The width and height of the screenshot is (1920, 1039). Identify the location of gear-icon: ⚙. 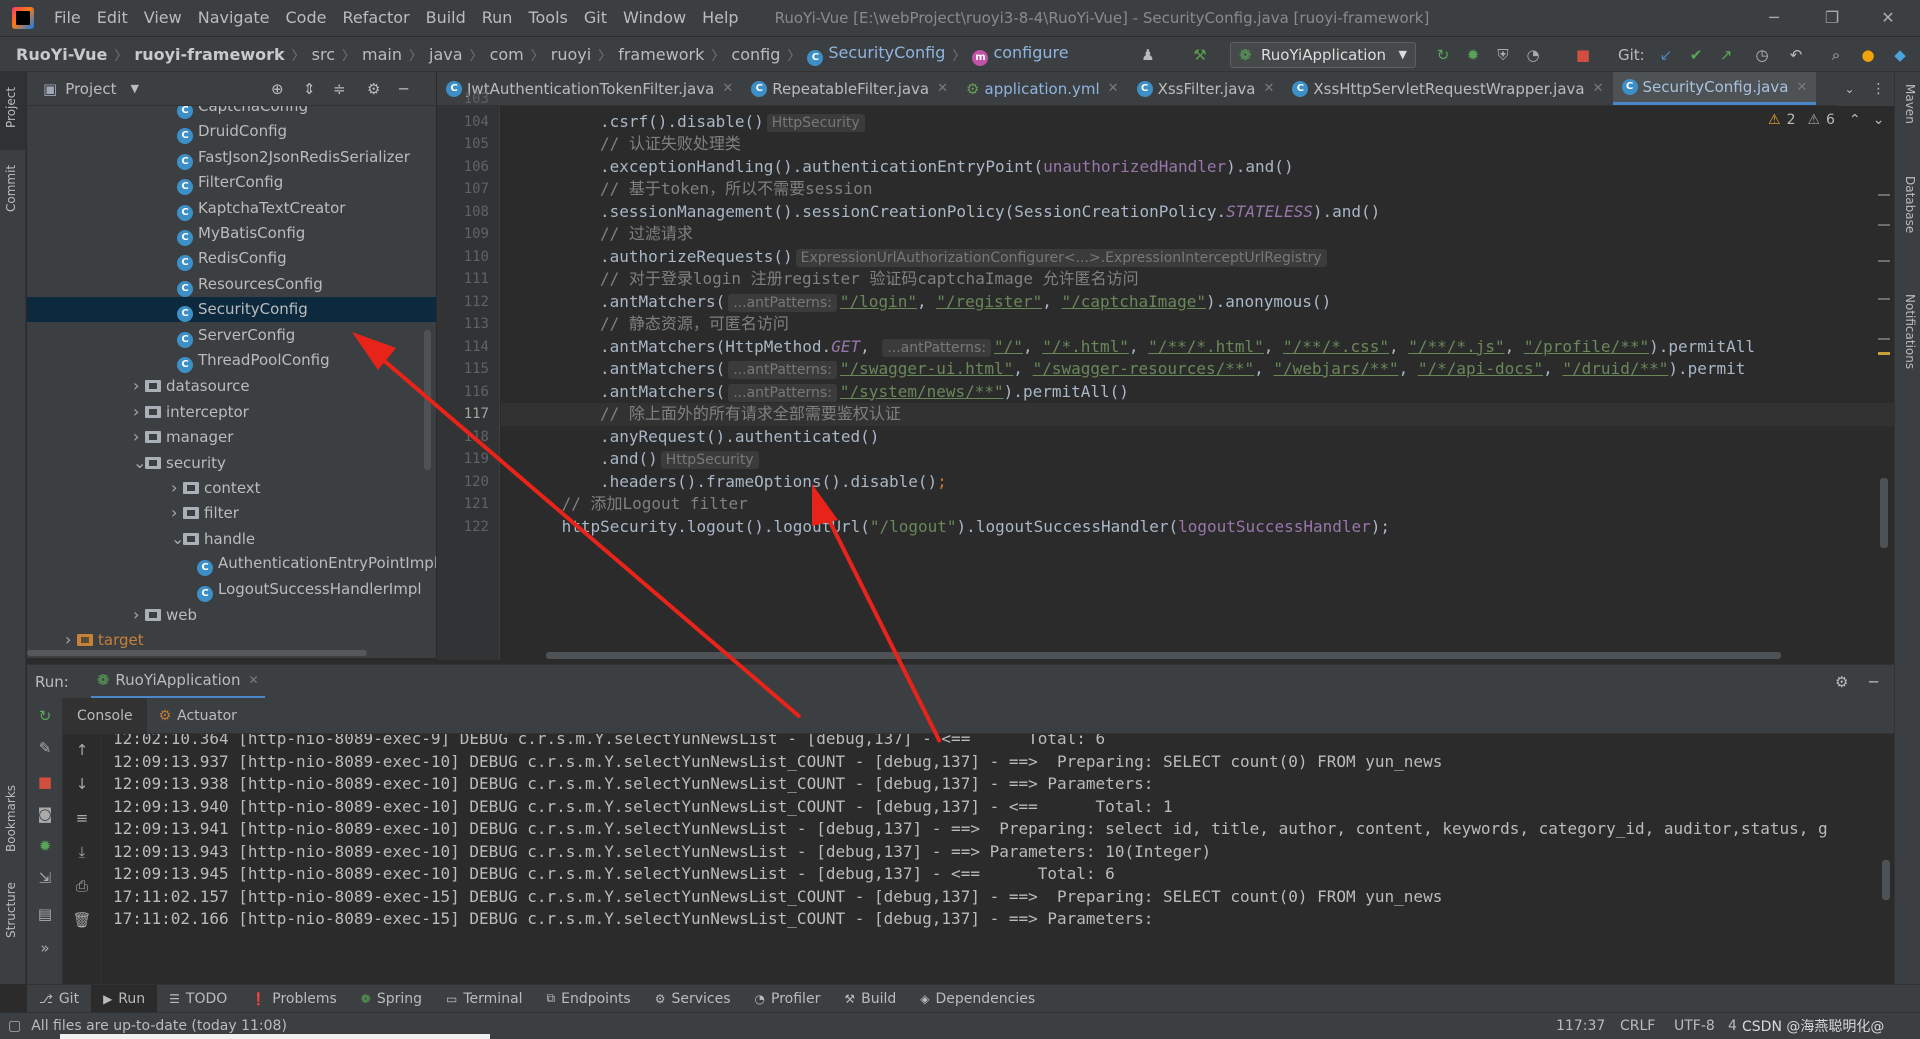
(1841, 682).